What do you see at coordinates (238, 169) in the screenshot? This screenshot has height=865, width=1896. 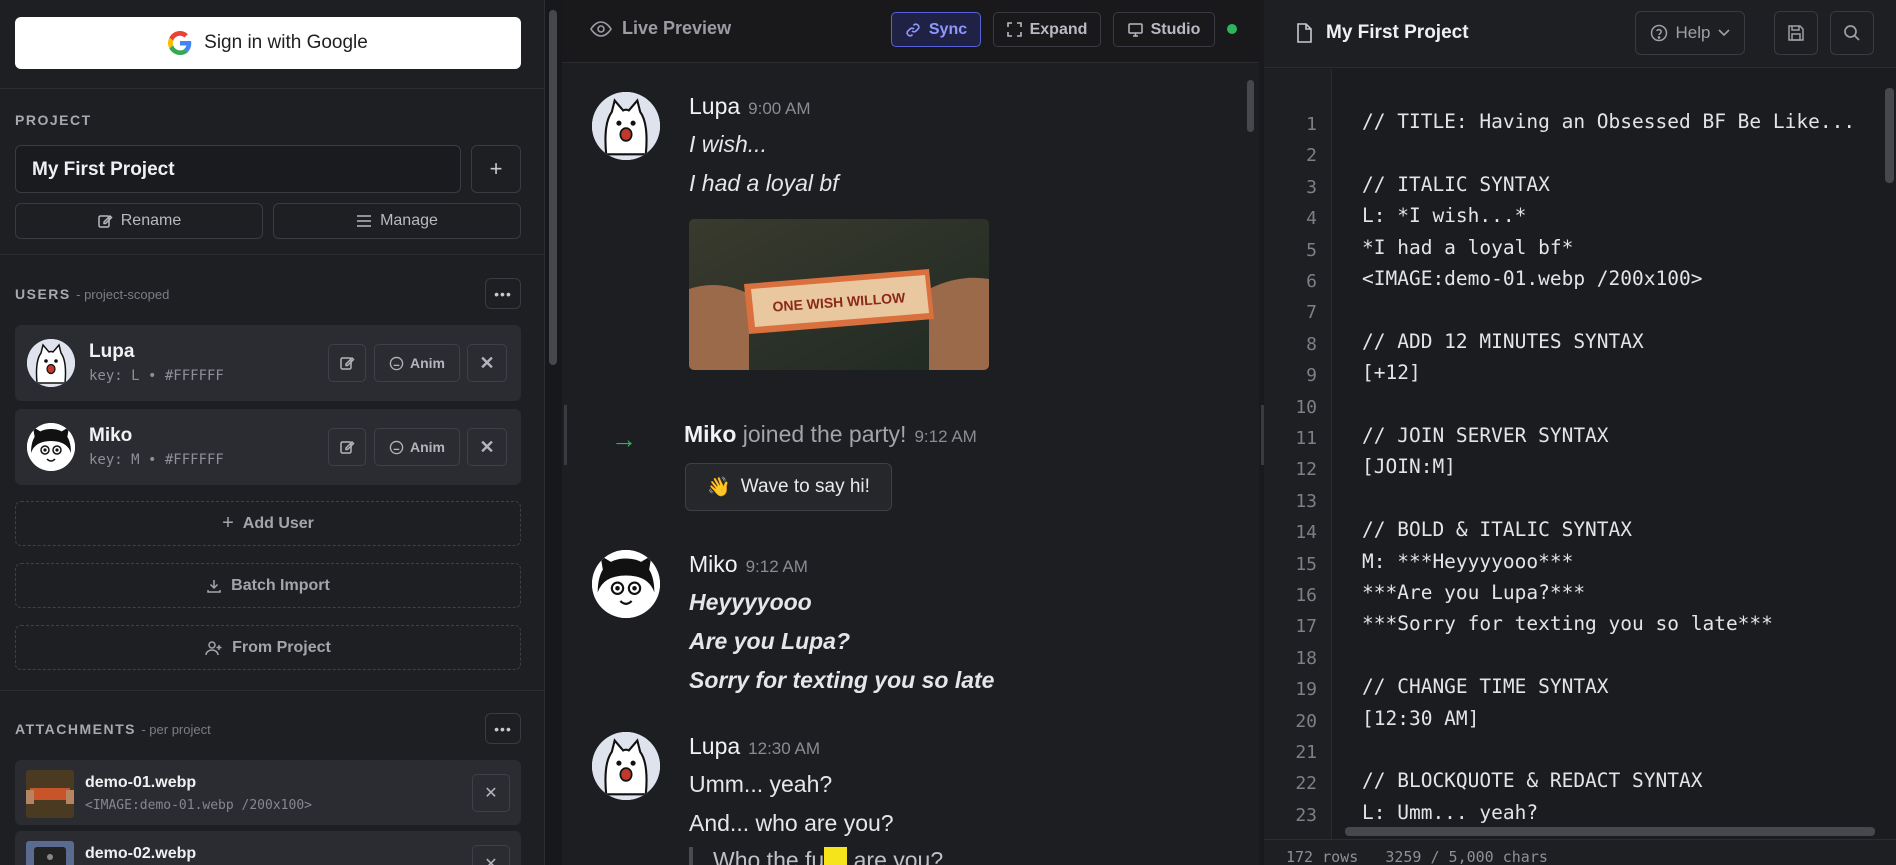 I see `project-name-field: My First Project` at bounding box center [238, 169].